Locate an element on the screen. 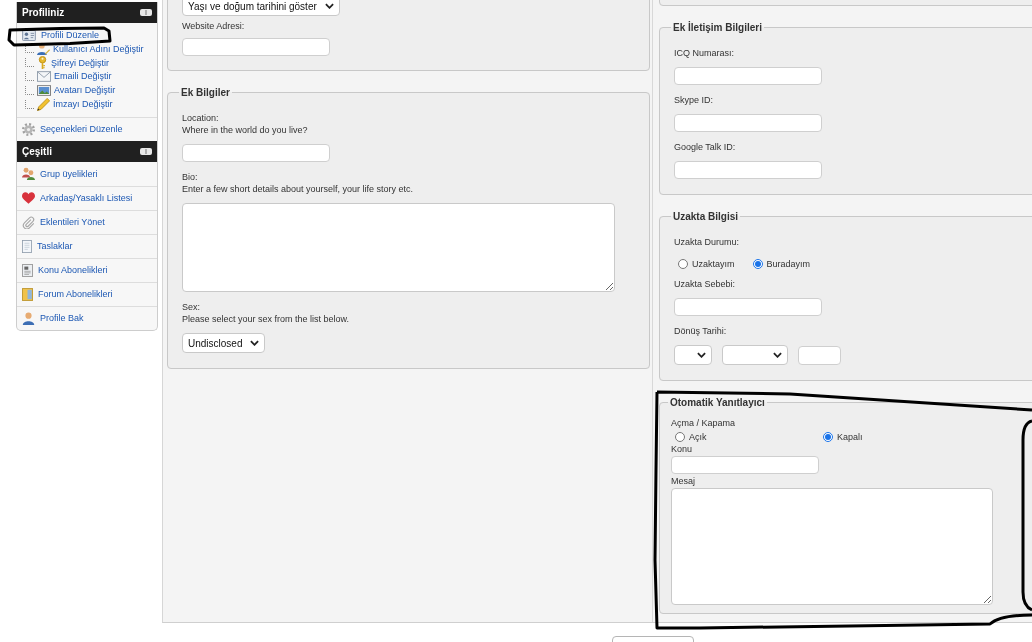 This screenshot has width=1032, height=642. sidebar-link: Profile Bak is located at coordinates (62, 318).